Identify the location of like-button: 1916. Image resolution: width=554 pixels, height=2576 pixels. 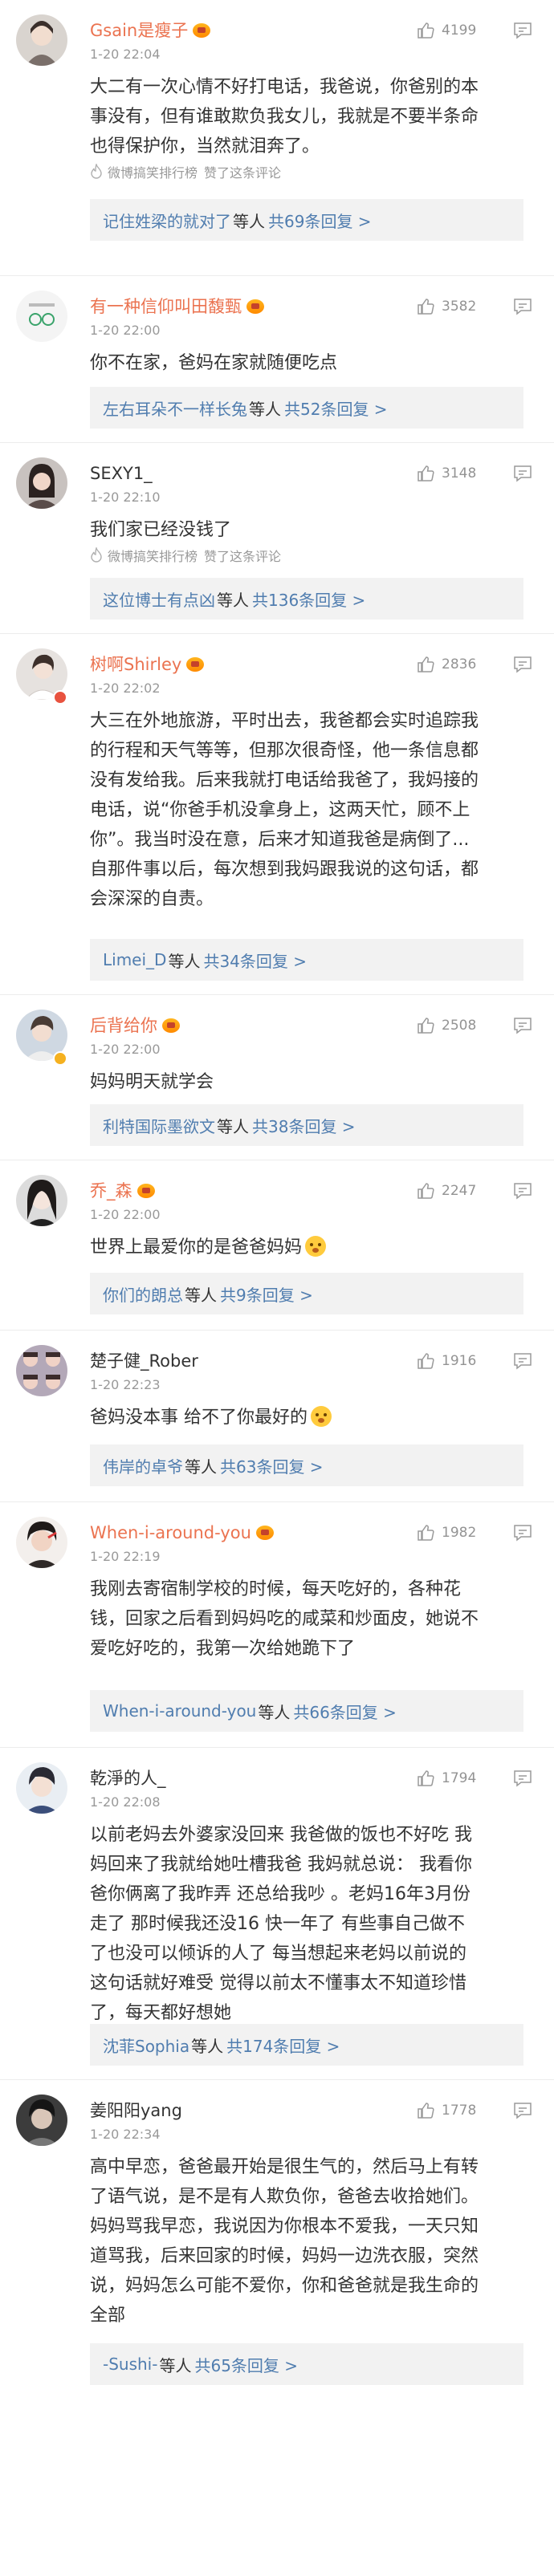
(449, 1361).